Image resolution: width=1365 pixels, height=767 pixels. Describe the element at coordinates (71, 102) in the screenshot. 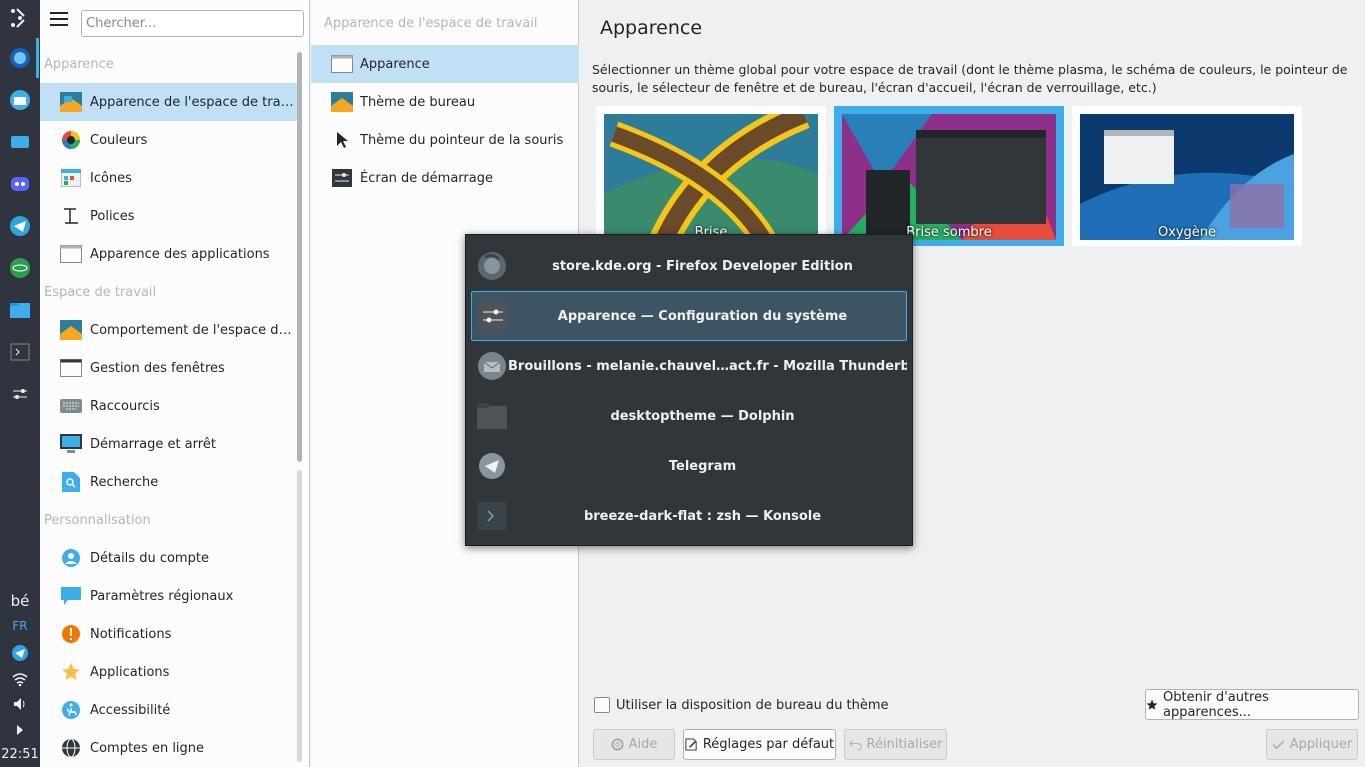

I see `workspace-appearance-icon` at that location.